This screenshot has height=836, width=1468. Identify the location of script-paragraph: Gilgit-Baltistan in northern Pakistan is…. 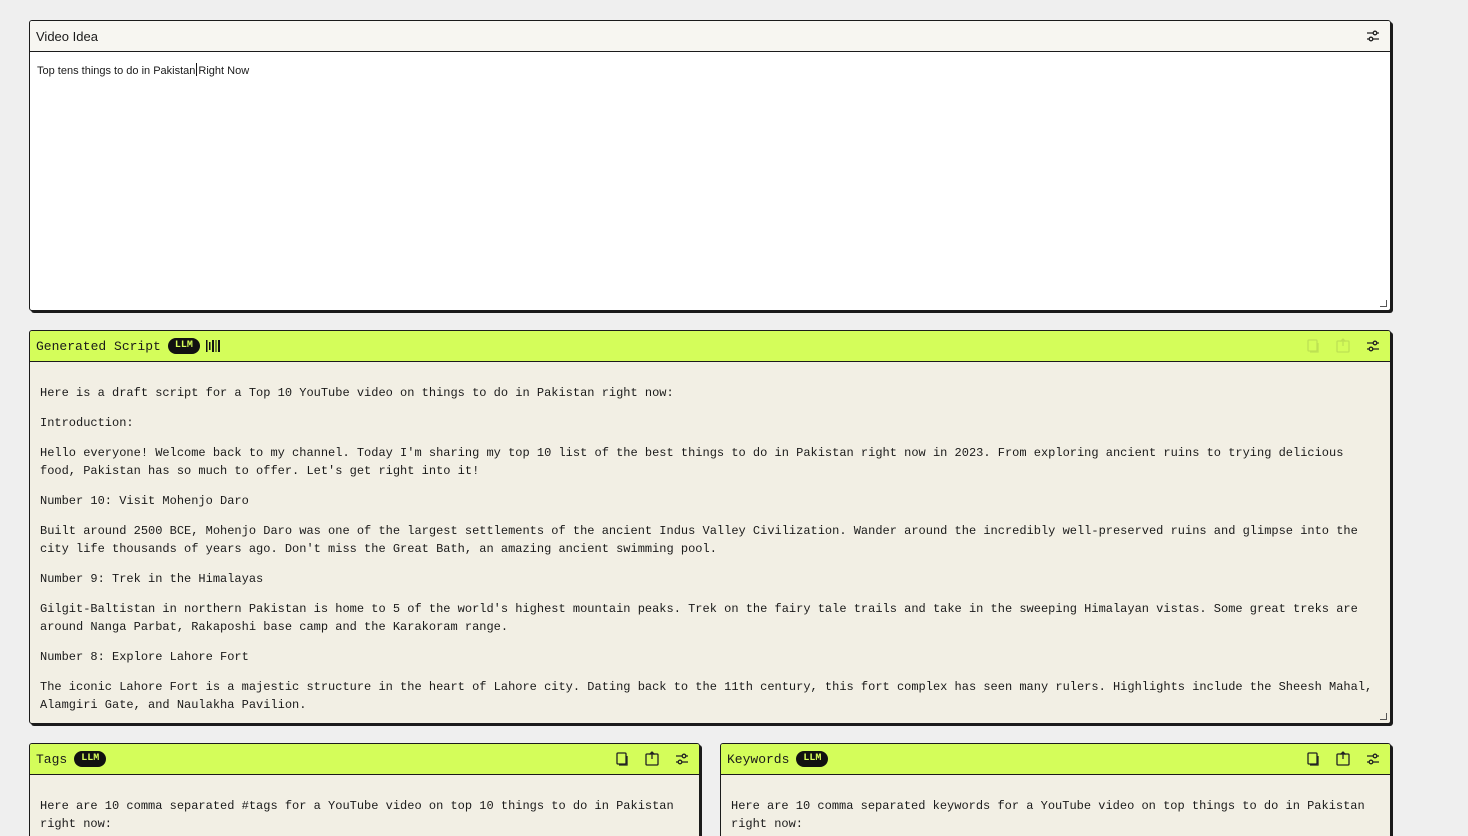
(703, 618).